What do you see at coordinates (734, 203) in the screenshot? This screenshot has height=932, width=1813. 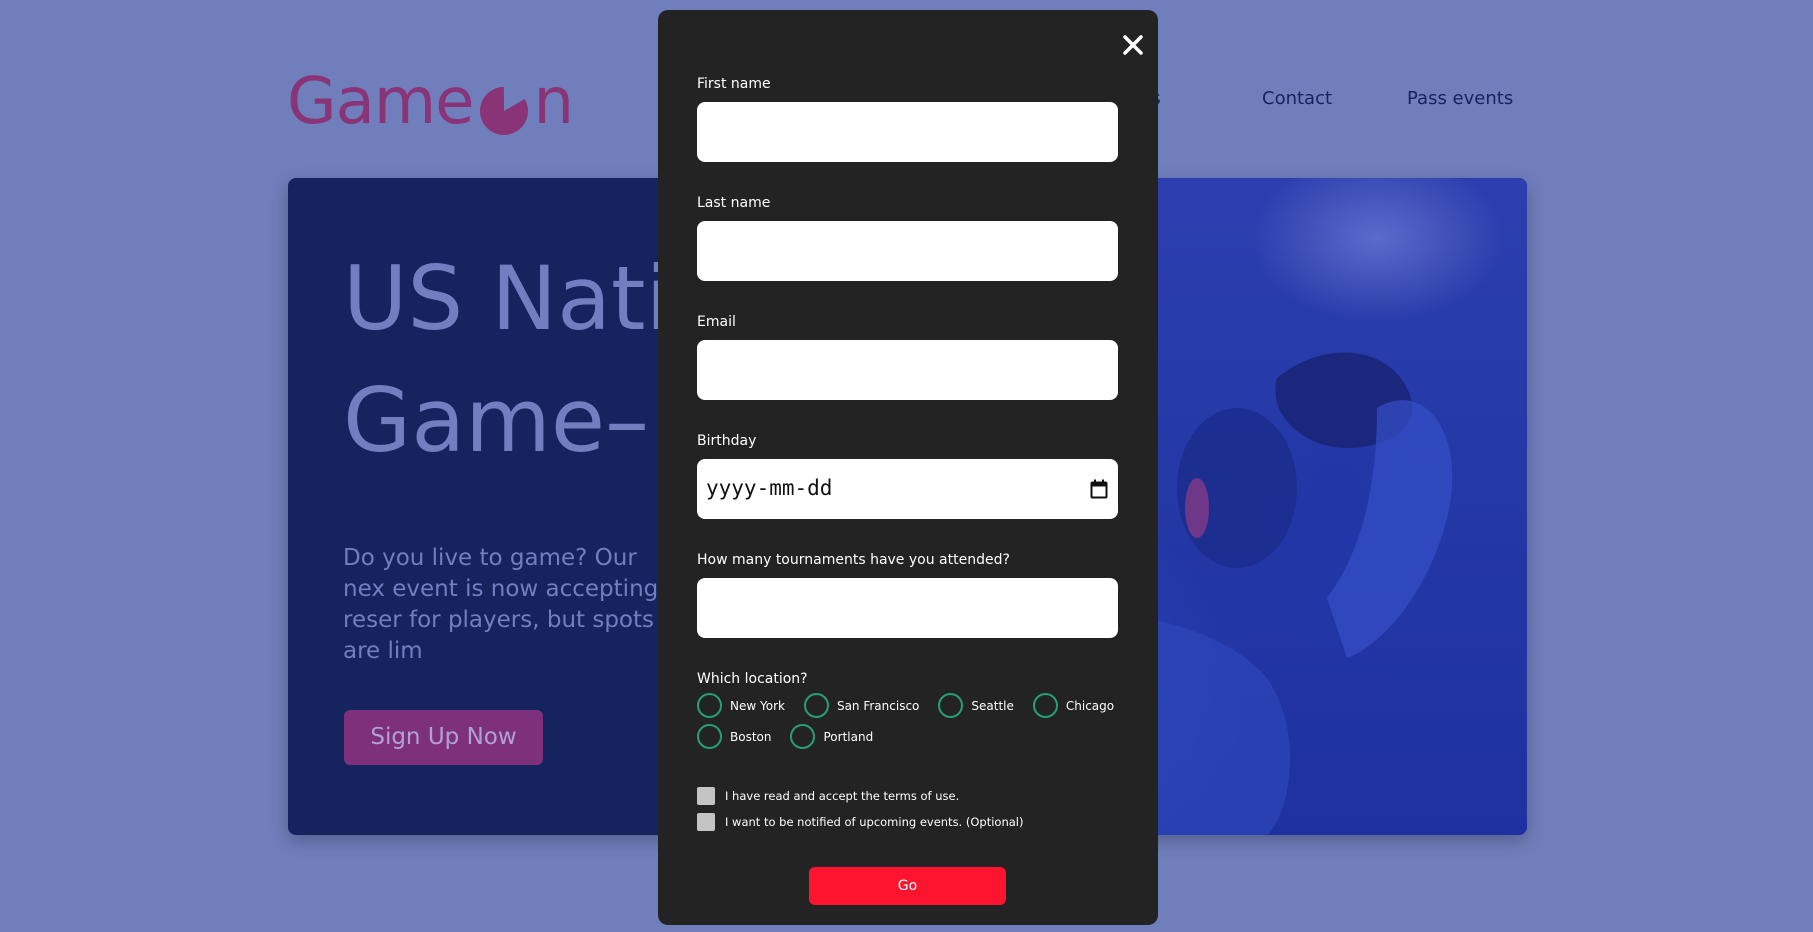 I see `last-name-label: Last name` at bounding box center [734, 203].